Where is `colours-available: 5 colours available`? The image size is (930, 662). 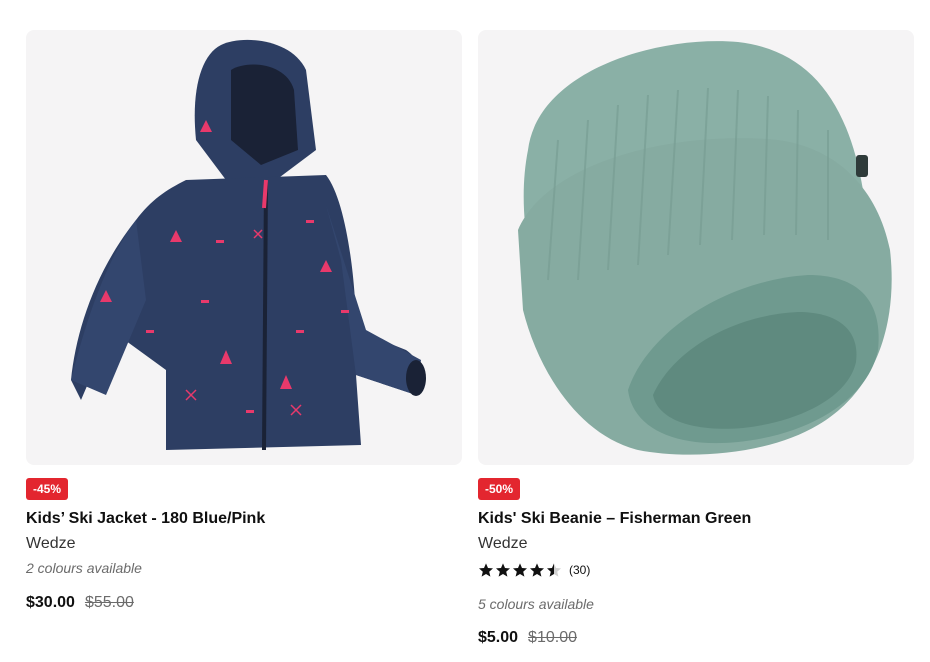
colours-available: 5 colours available is located at coordinates (536, 604).